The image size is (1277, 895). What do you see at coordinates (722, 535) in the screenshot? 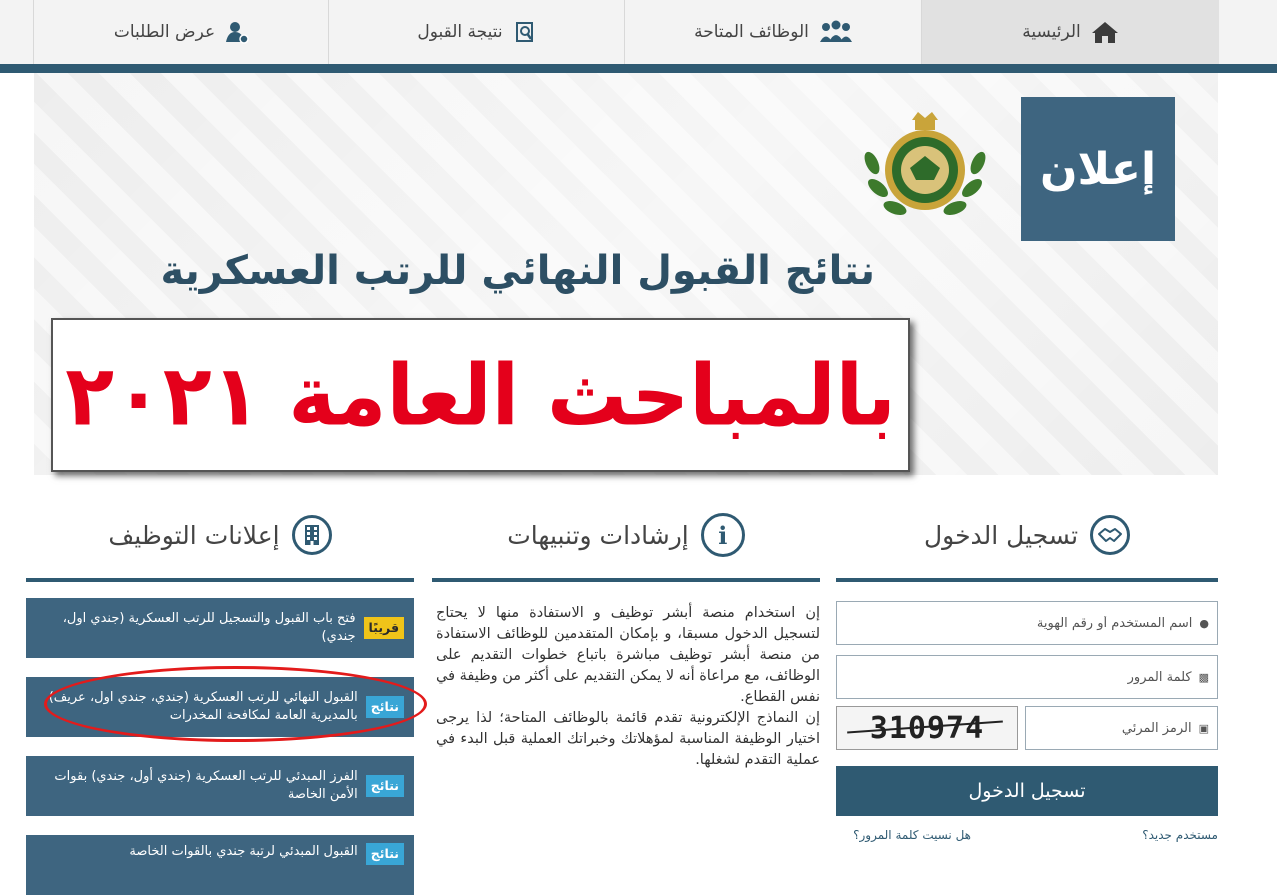
I see `info-icon: i` at bounding box center [722, 535].